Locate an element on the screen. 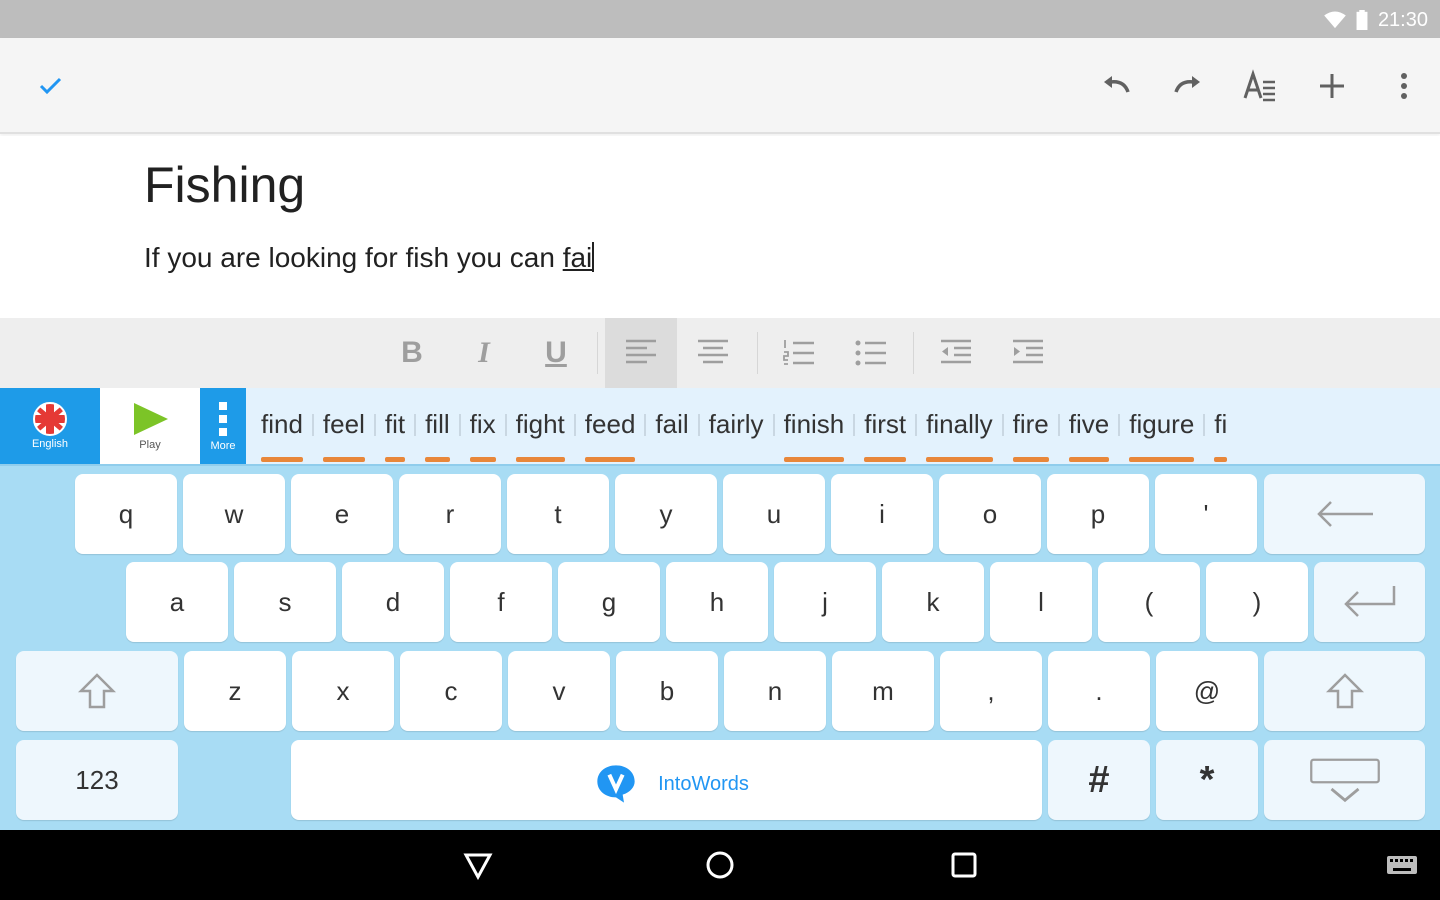  suggestion-word: fix is located at coordinates (483, 426).